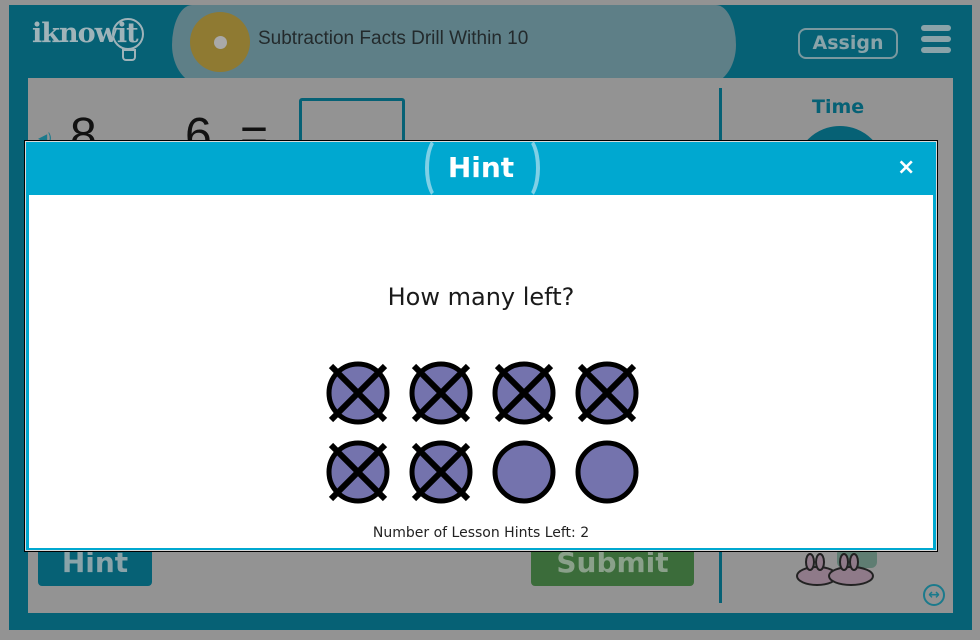 This screenshot has width=980, height=640. I want to click on hamburger-menu-icon, so click(936, 41).